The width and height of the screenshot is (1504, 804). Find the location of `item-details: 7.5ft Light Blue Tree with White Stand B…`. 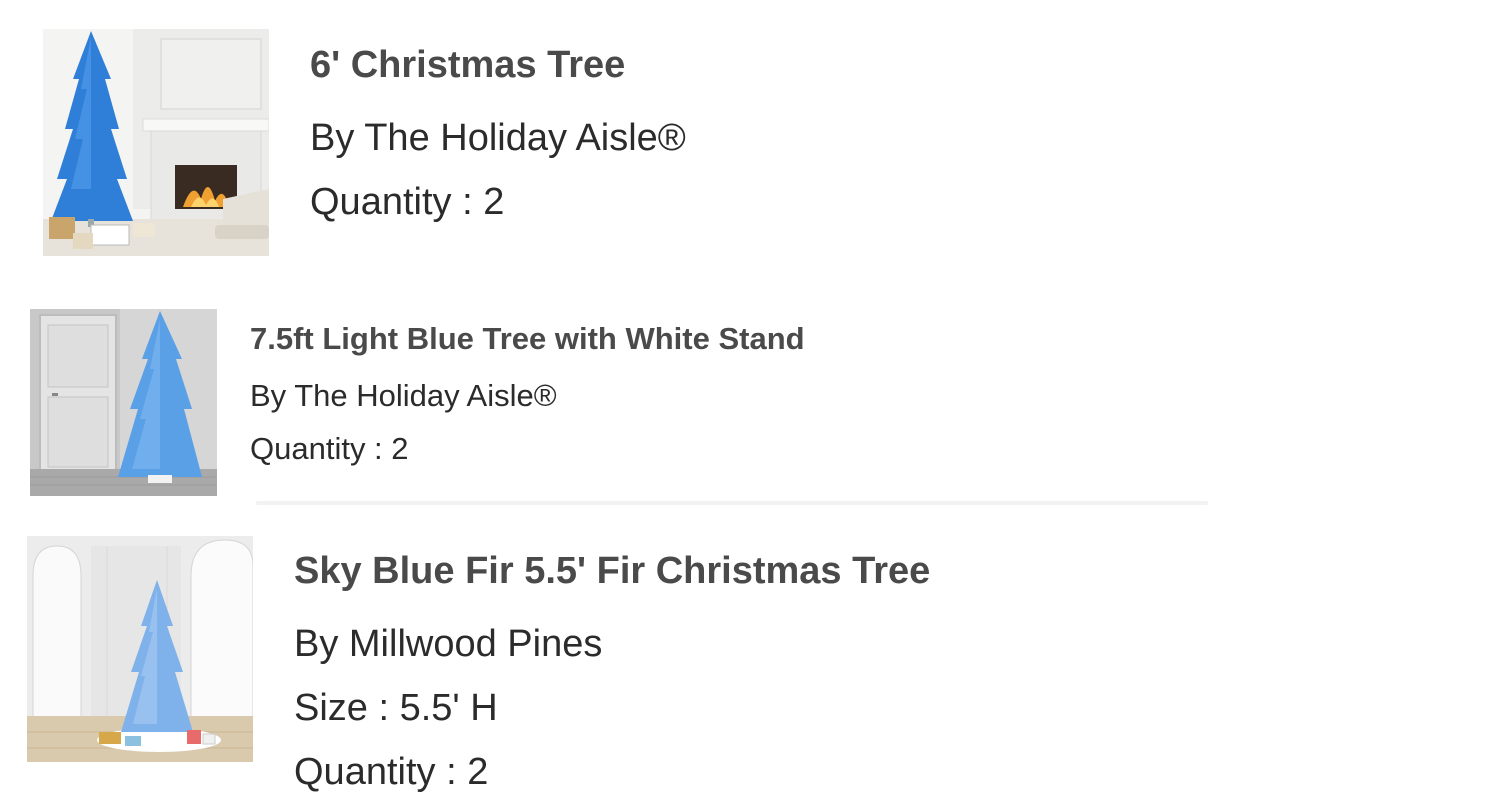

item-details: 7.5ft Light Blue Tree with White Stand B… is located at coordinates (527, 397).